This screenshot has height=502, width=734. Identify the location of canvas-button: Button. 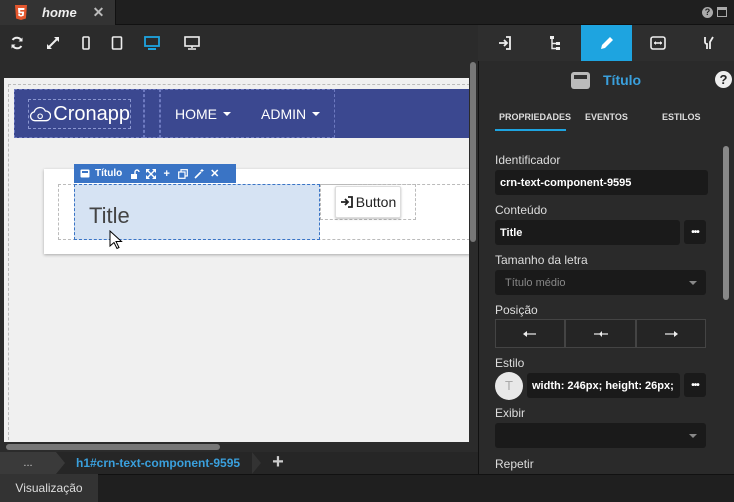
(368, 202).